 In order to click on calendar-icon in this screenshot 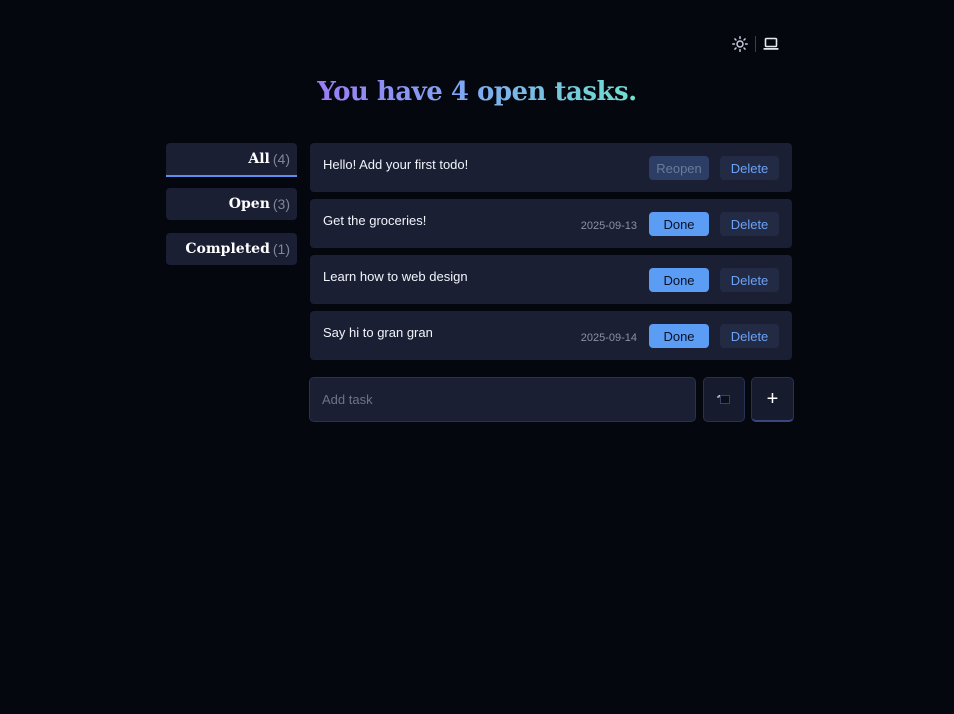, I will do `click(723, 399)`.